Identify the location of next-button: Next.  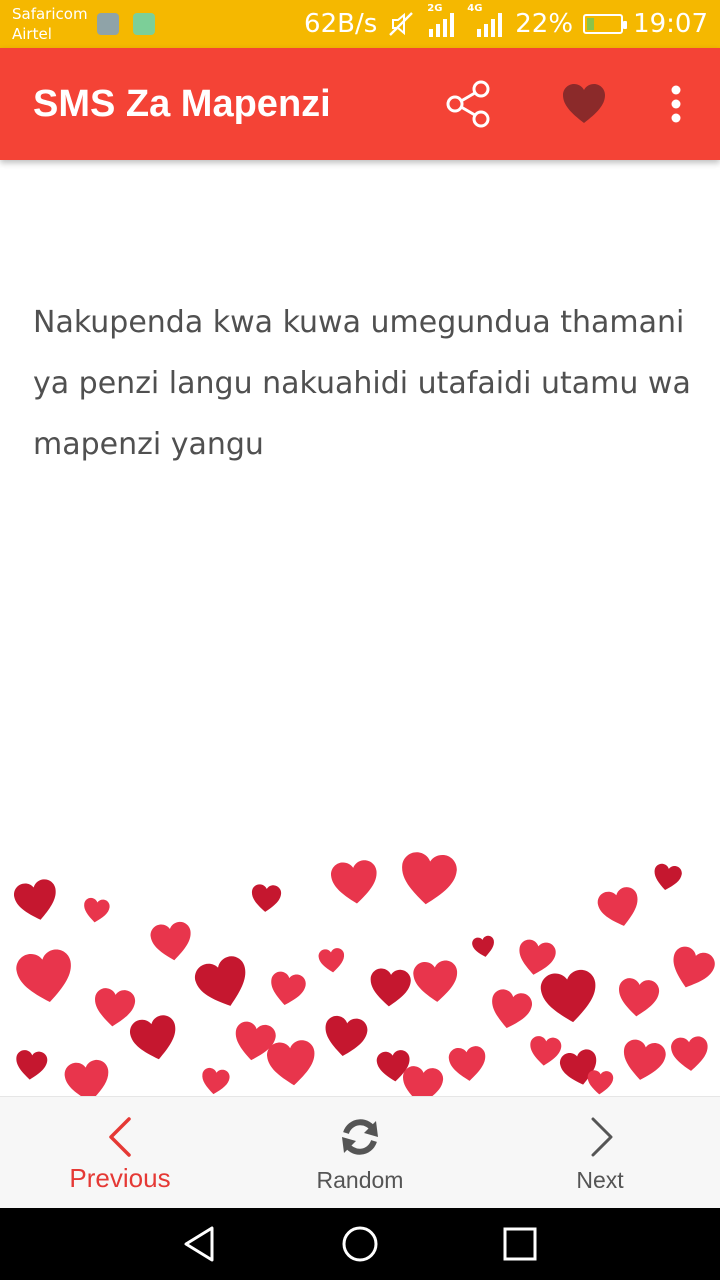
(600, 1153).